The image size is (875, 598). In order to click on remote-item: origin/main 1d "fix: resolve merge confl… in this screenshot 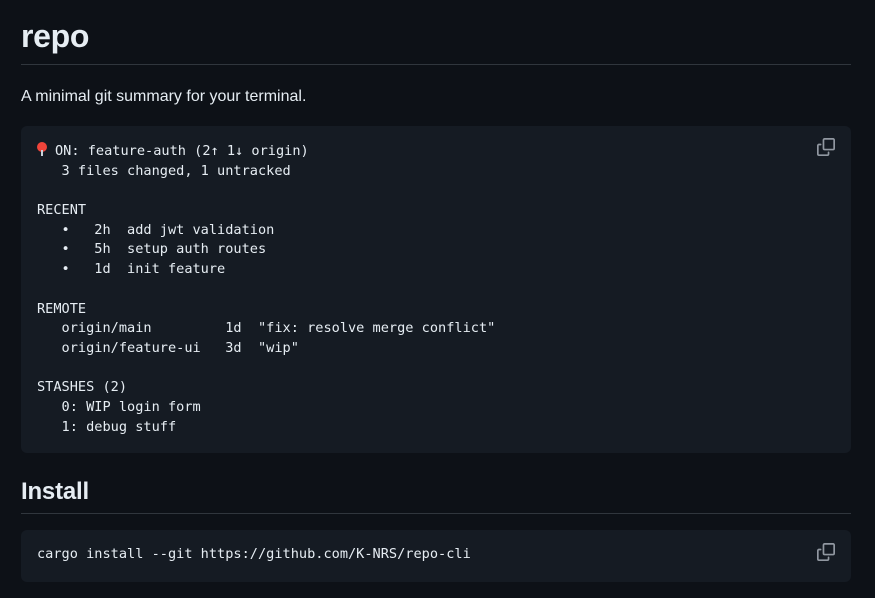, I will do `click(266, 328)`.